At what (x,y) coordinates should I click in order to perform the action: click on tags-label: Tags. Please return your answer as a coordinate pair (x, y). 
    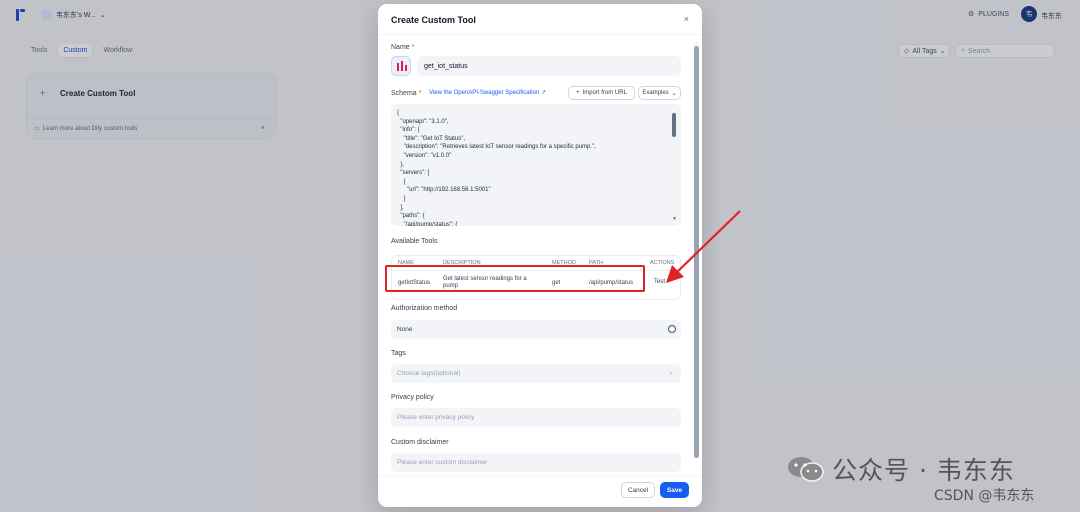
    Looking at the image, I should click on (398, 353).